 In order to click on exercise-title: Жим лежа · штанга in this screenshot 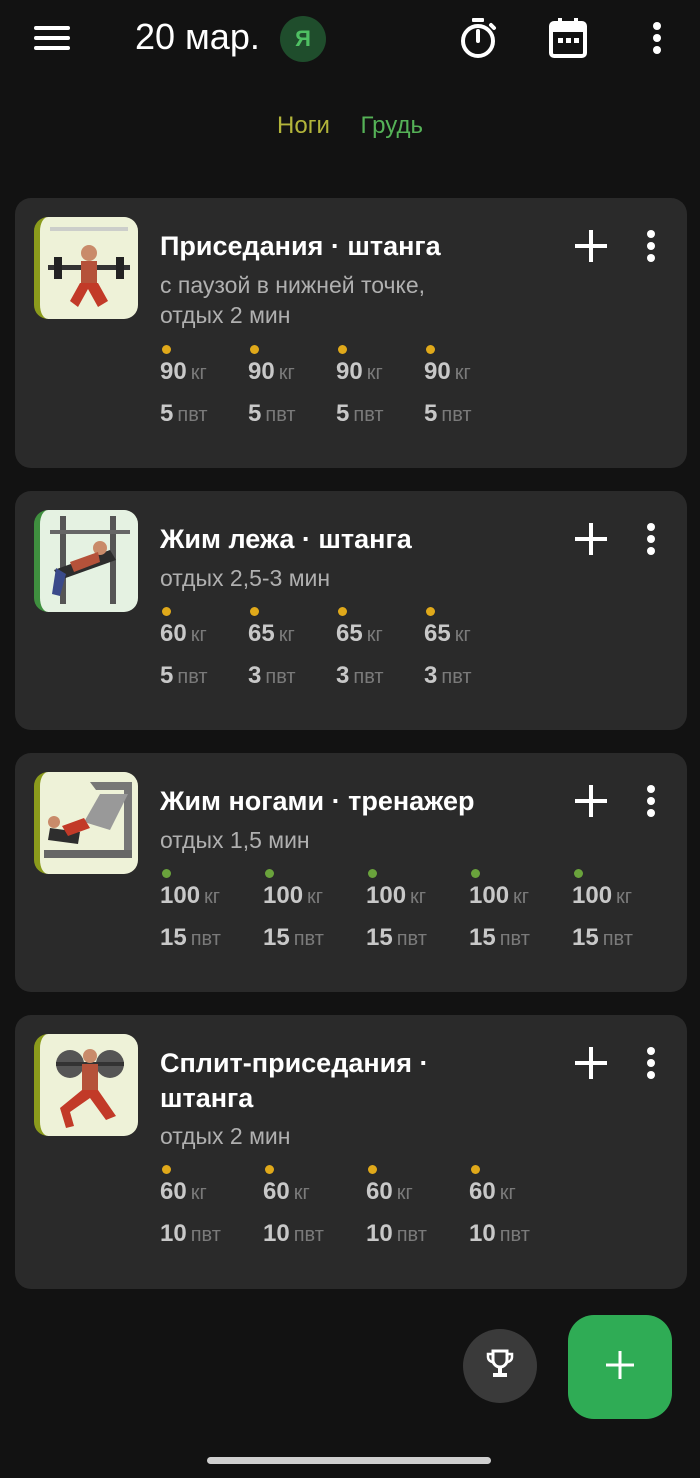, I will do `click(286, 539)`.